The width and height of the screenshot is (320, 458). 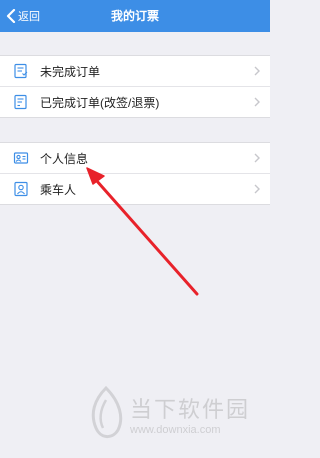 I want to click on account-group: 个人信息 乘车人, so click(x=135, y=173).